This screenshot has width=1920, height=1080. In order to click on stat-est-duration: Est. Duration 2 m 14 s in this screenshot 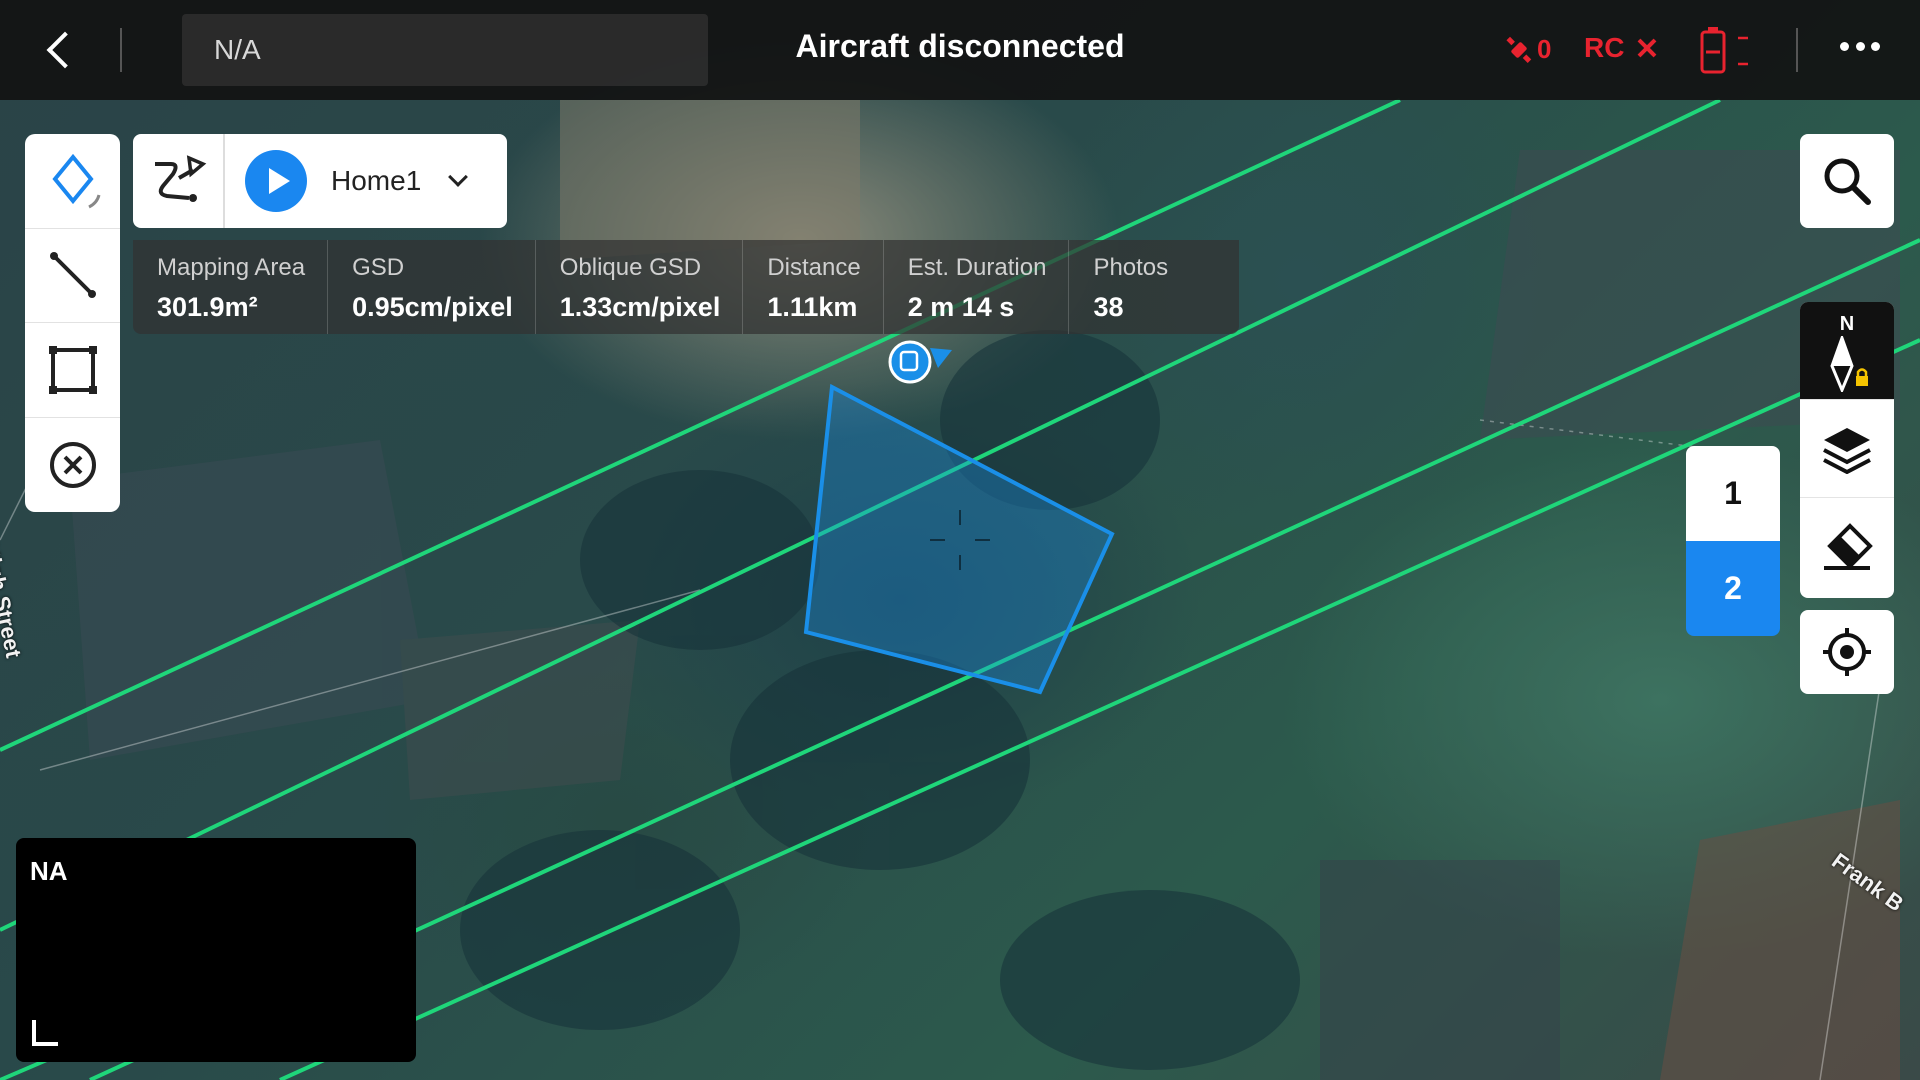, I will do `click(977, 287)`.